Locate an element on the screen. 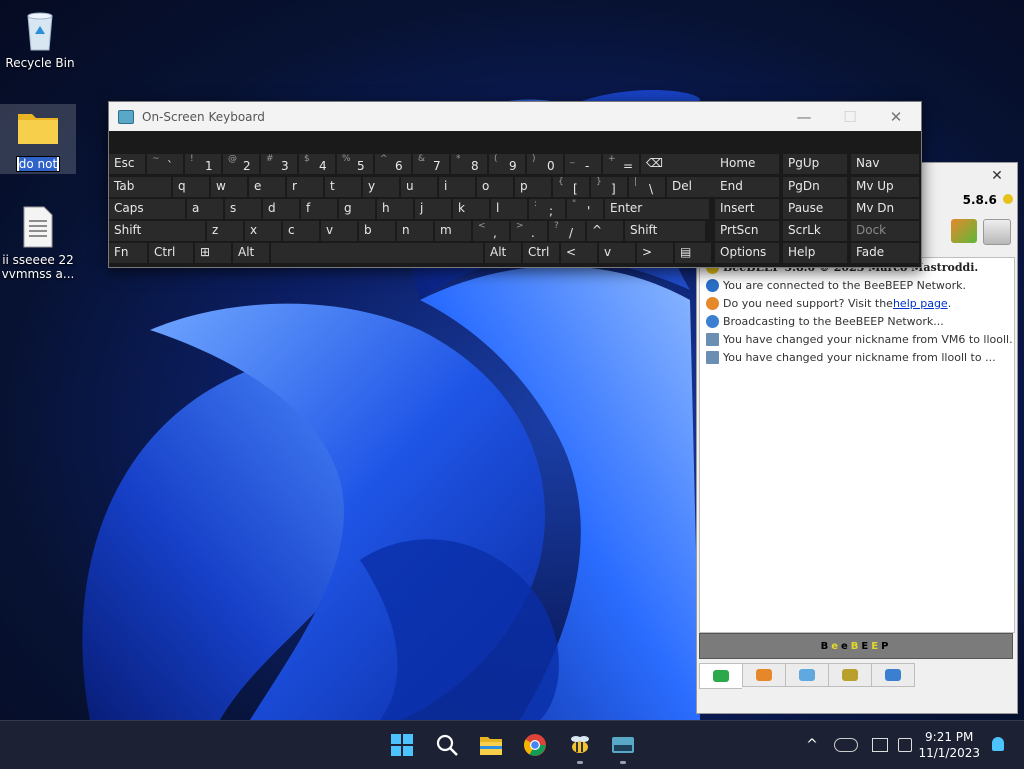  key-7: & 7 is located at coordinates (431, 164).